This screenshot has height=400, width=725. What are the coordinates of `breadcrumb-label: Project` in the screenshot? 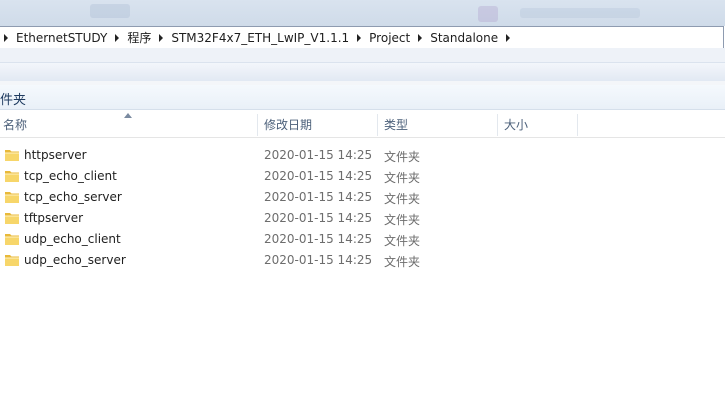 It's located at (390, 37).